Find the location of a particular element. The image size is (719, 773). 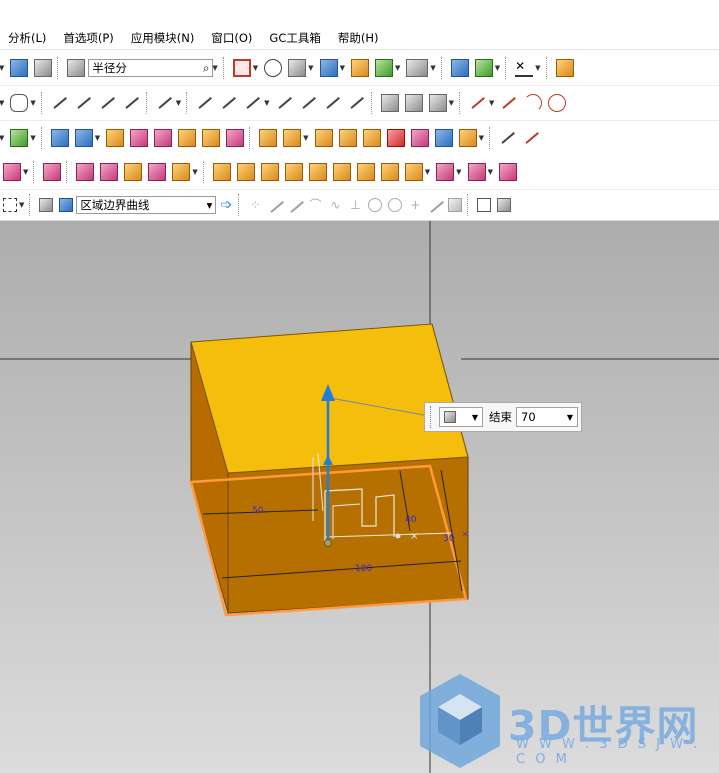

circle-icon is located at coordinates (557, 103).